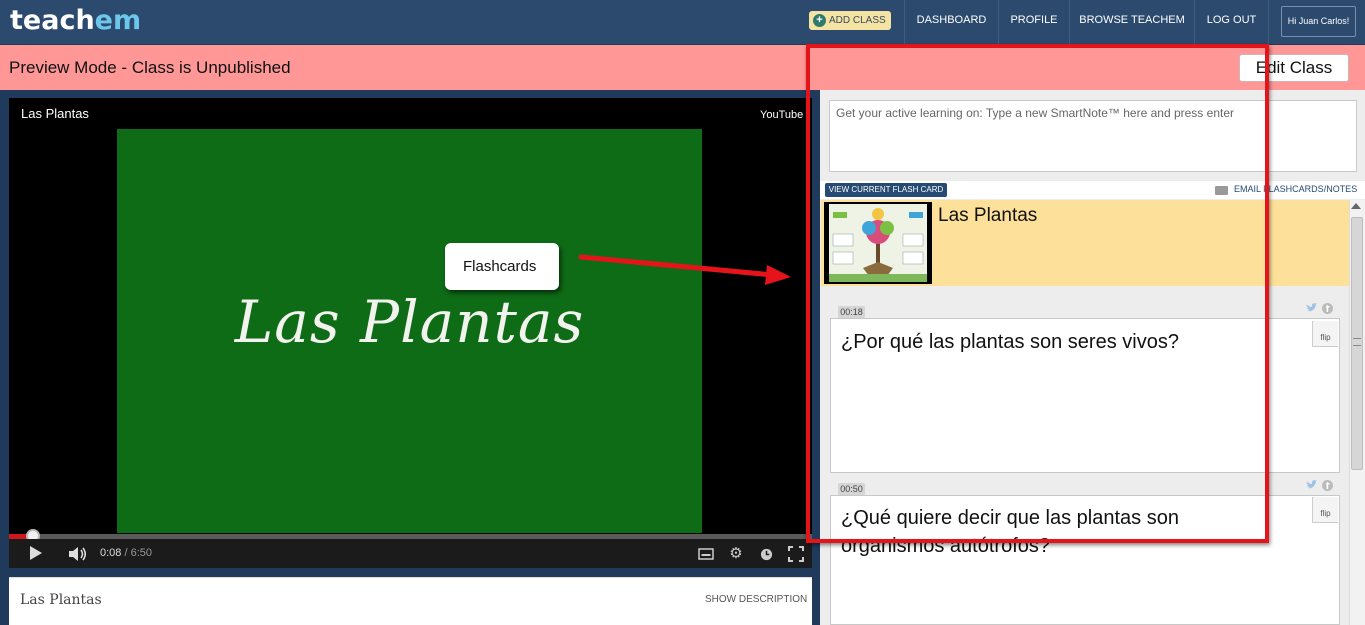 The width and height of the screenshot is (1365, 625). Describe the element at coordinates (1131, 22) in the screenshot. I see `nav-browse-teachem: BROWSE TEACHEM` at that location.